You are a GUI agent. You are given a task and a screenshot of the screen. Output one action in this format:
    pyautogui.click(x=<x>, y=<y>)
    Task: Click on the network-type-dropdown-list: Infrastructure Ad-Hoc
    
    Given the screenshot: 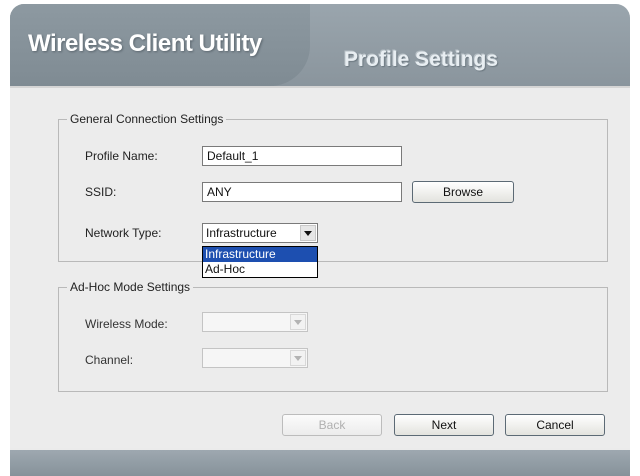 What is the action you would take?
    pyautogui.click(x=260, y=262)
    